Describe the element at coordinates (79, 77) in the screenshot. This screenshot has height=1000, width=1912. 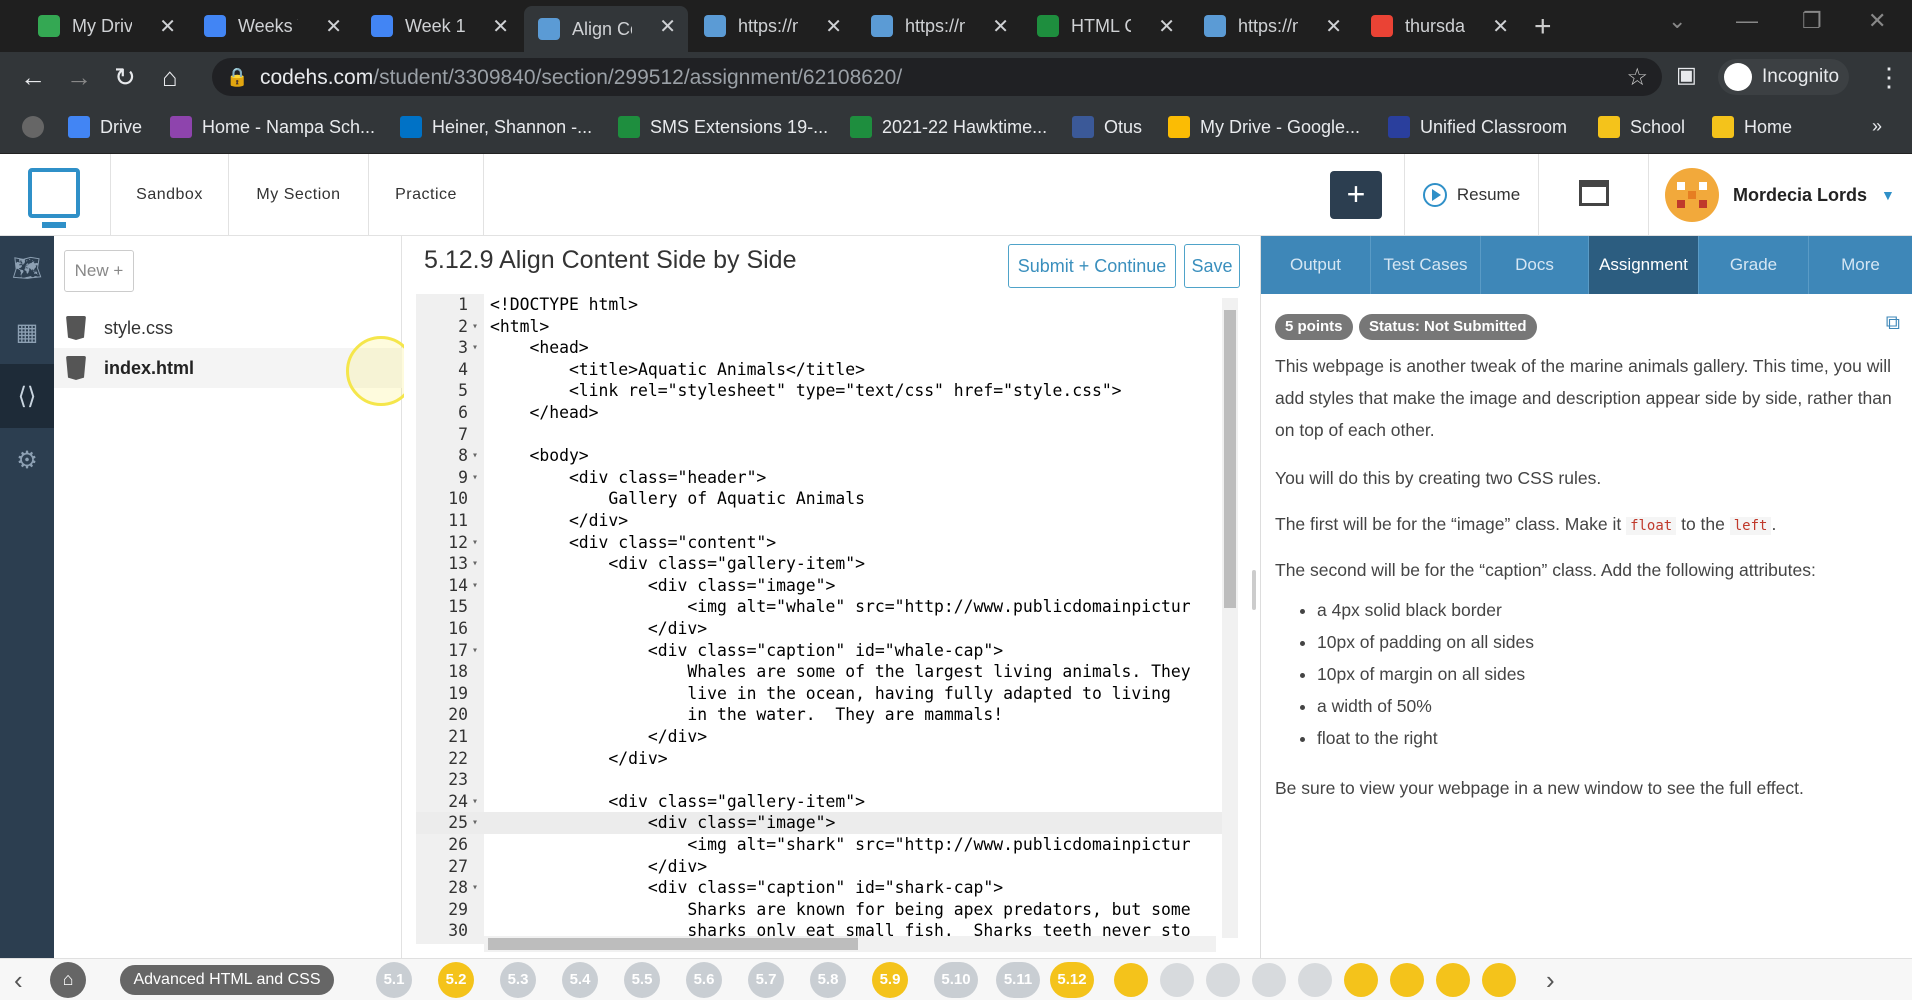
I see `forward-arrow-icon: →` at that location.